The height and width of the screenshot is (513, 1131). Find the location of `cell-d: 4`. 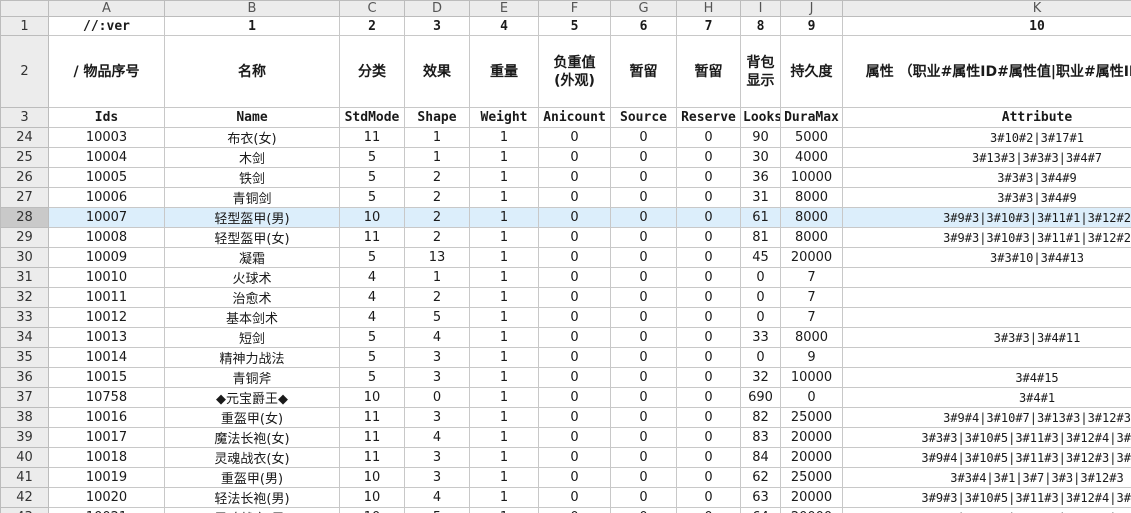

cell-d: 4 is located at coordinates (437, 437).